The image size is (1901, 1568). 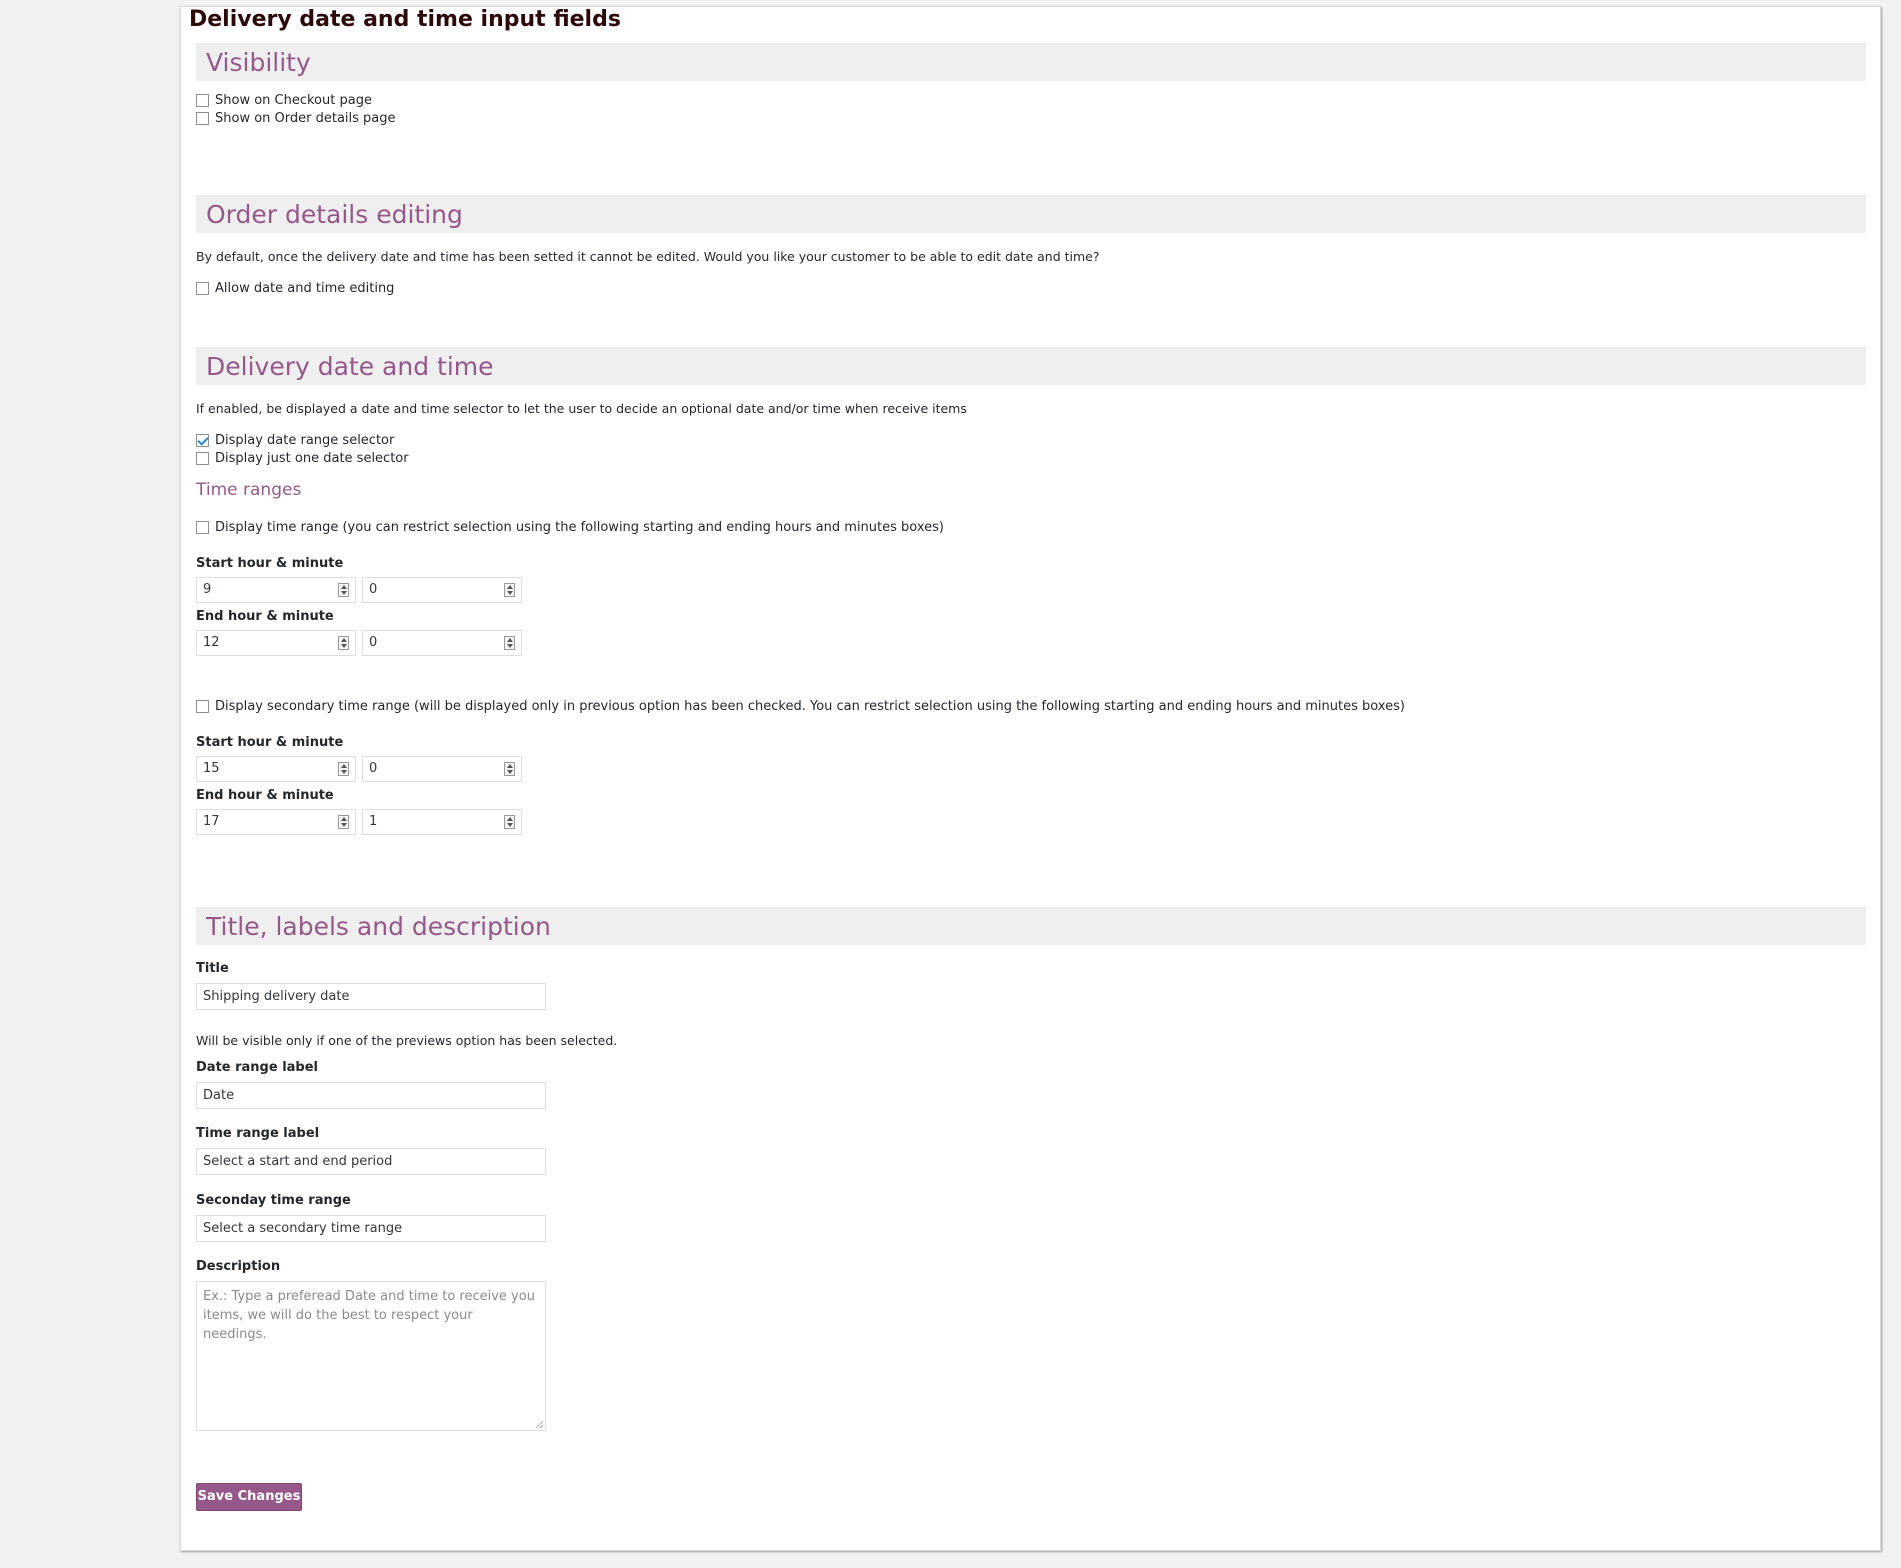 What do you see at coordinates (211, 821) in the screenshot?
I see `input-value: 17` at bounding box center [211, 821].